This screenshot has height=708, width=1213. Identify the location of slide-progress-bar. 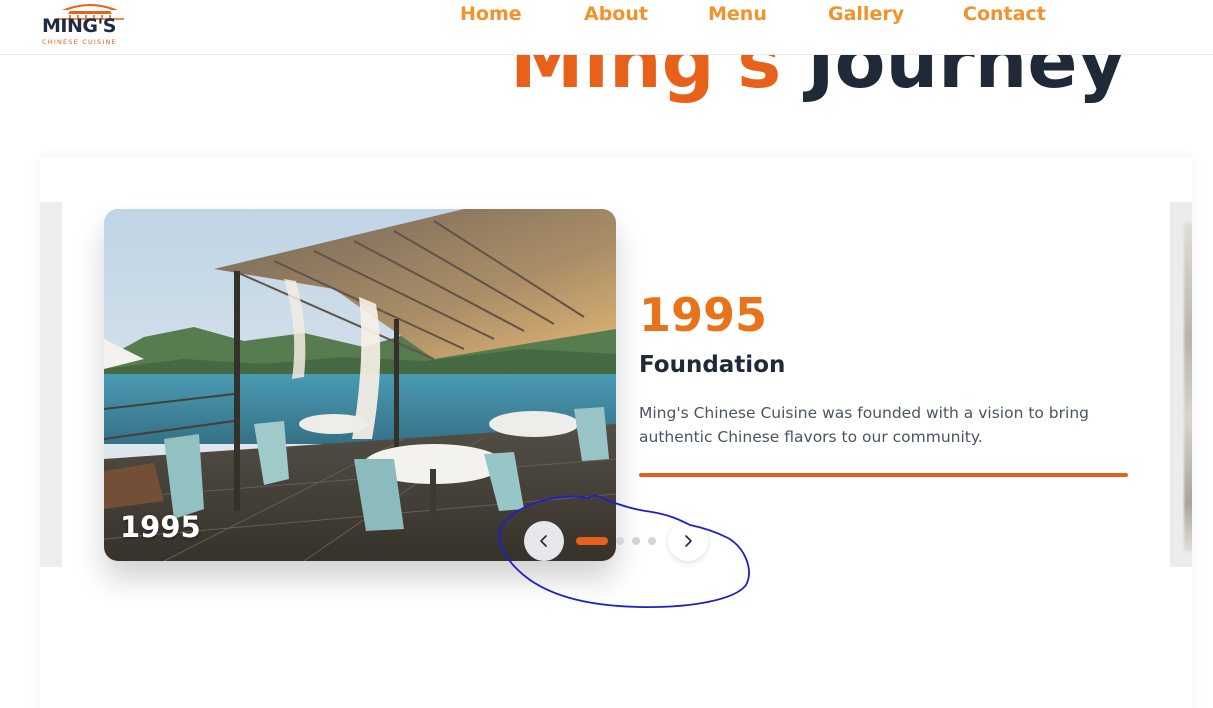
(883, 475).